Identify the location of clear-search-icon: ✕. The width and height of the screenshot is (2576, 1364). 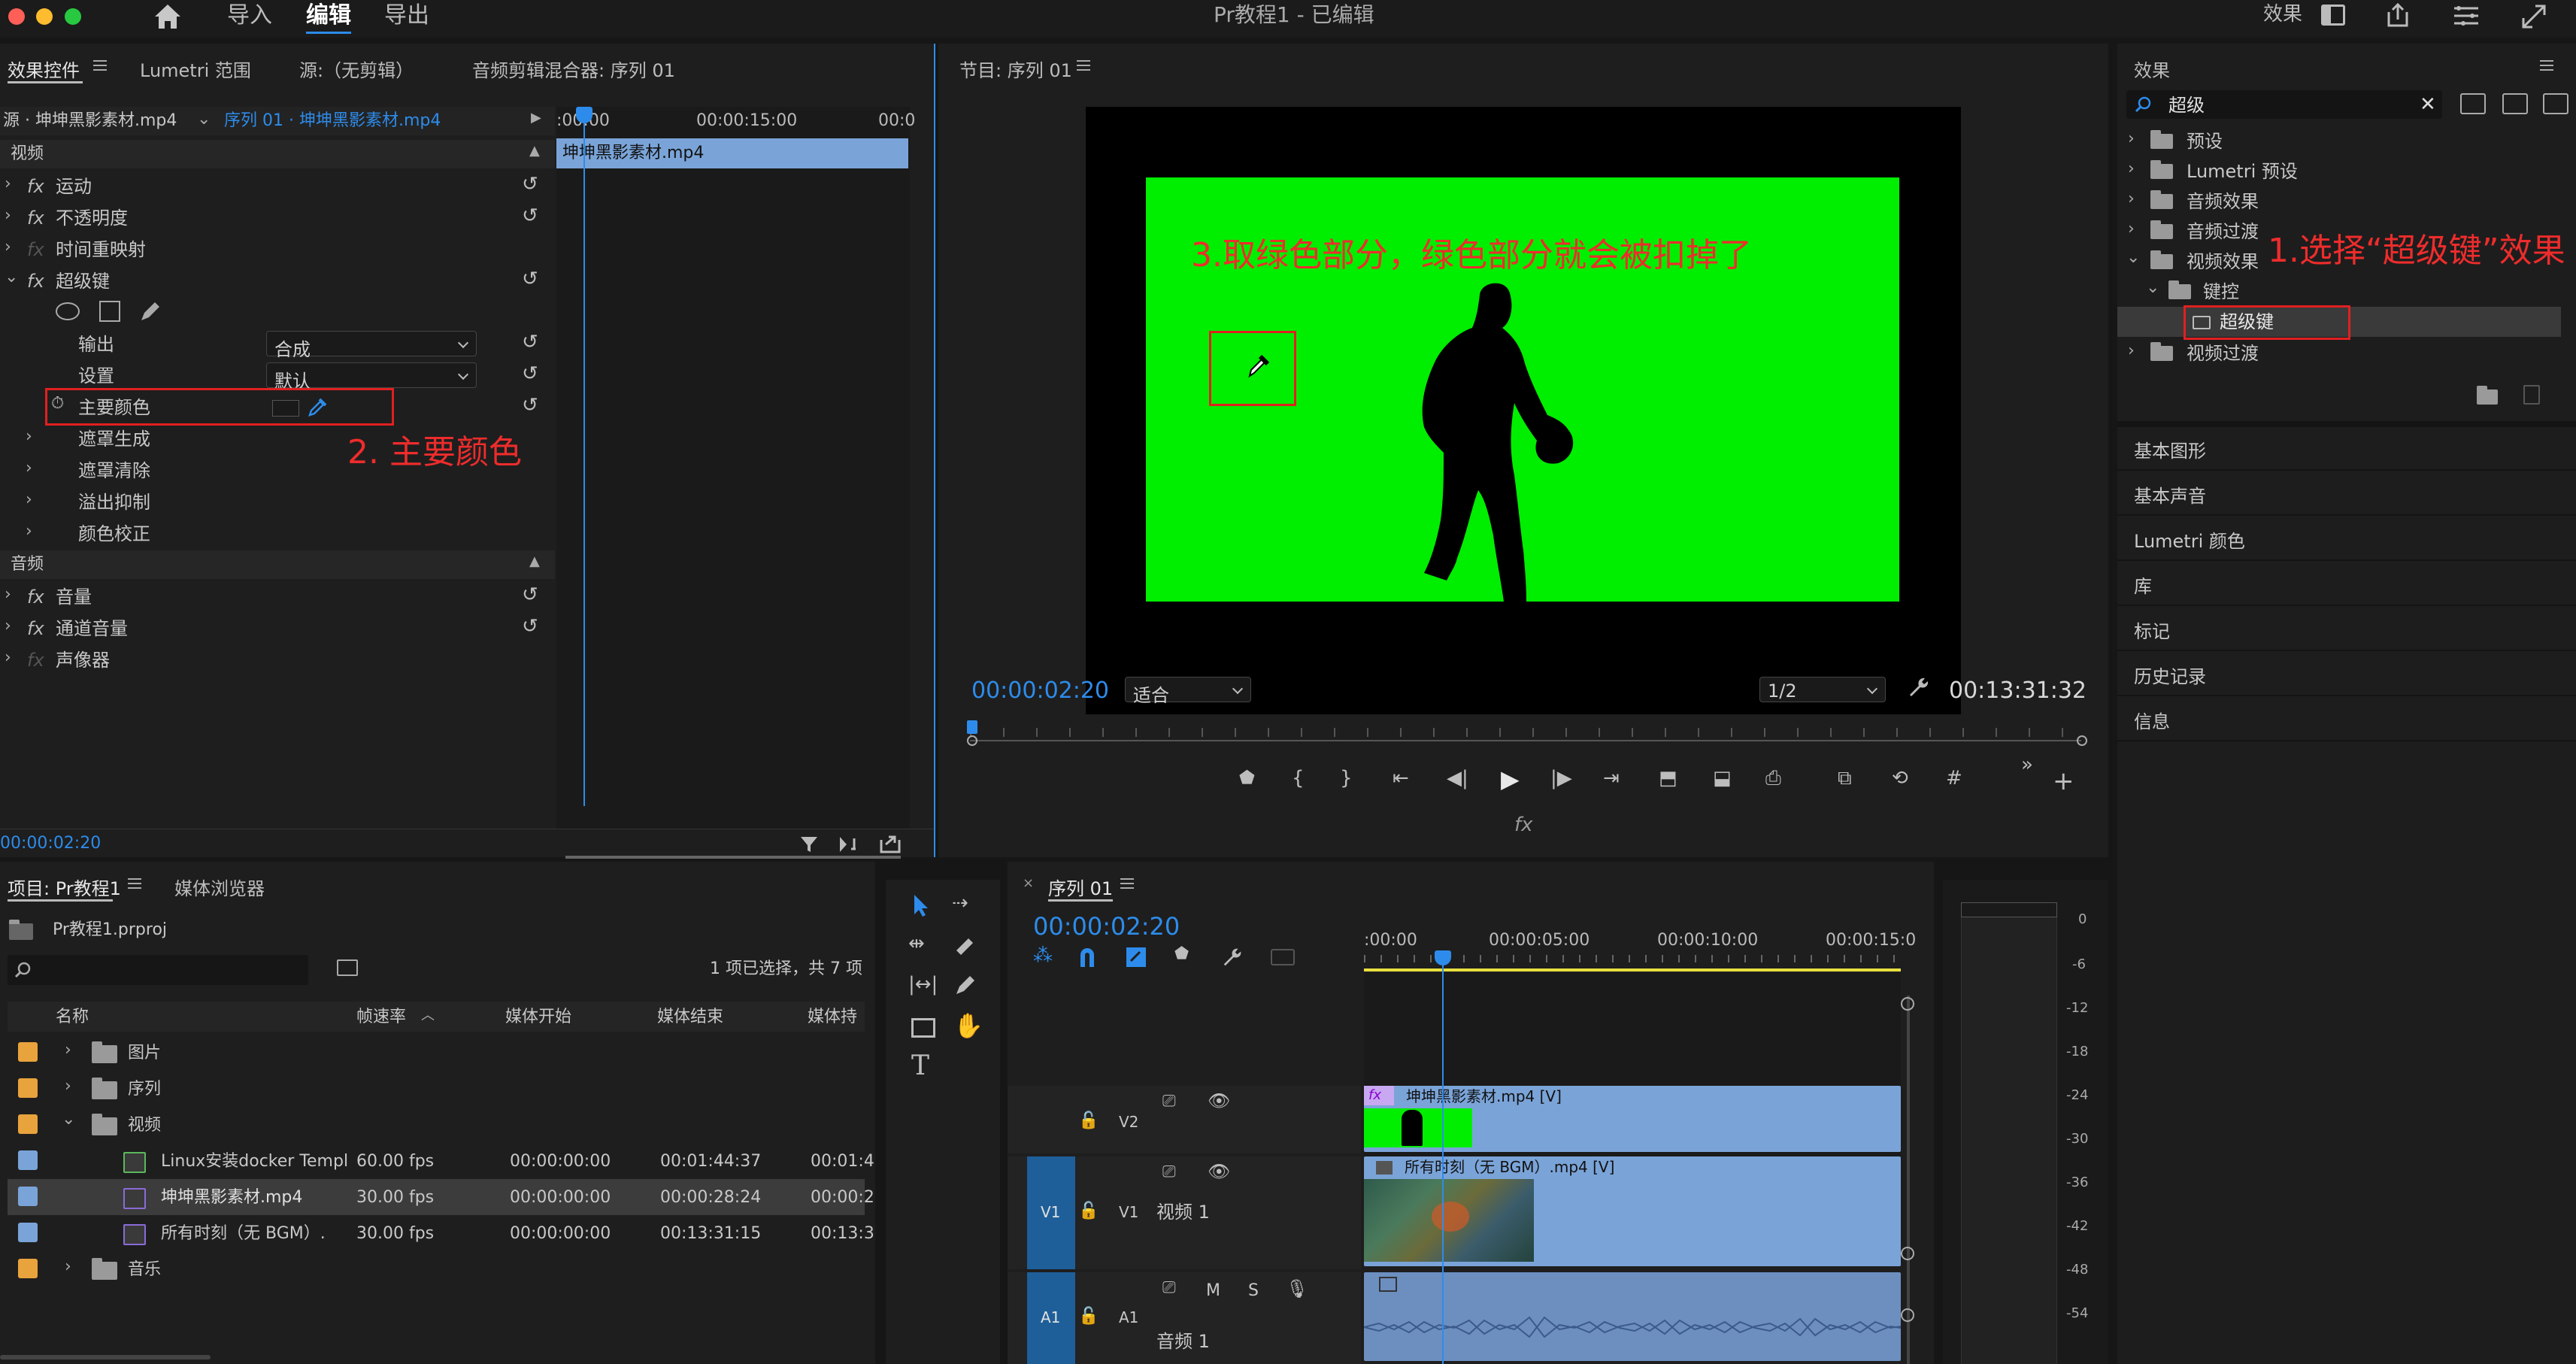
(2428, 104).